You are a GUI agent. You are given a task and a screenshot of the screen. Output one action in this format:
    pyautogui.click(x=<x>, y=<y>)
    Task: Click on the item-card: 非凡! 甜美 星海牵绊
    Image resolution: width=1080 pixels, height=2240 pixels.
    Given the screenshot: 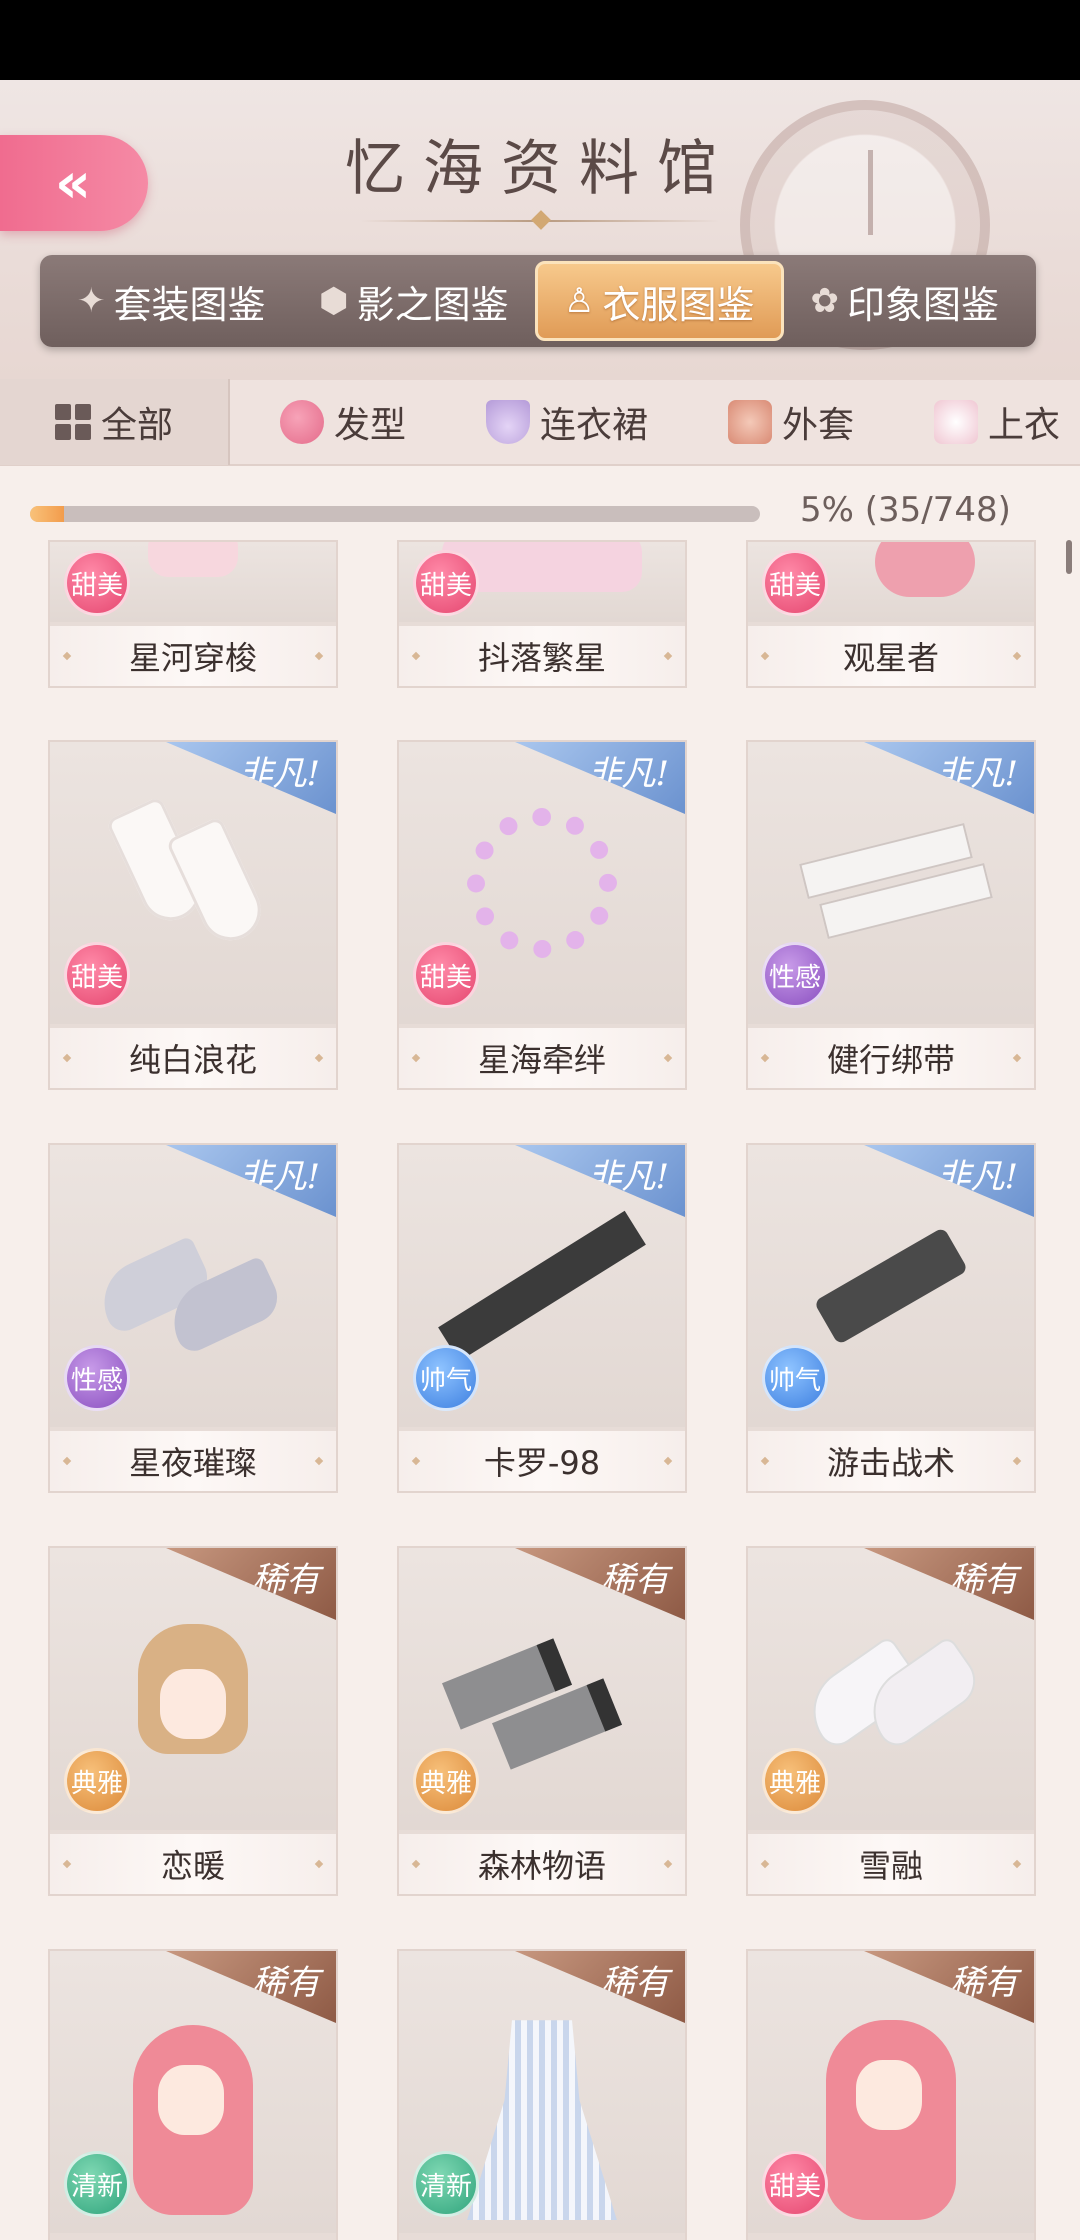 What is the action you would take?
    pyautogui.click(x=542, y=915)
    